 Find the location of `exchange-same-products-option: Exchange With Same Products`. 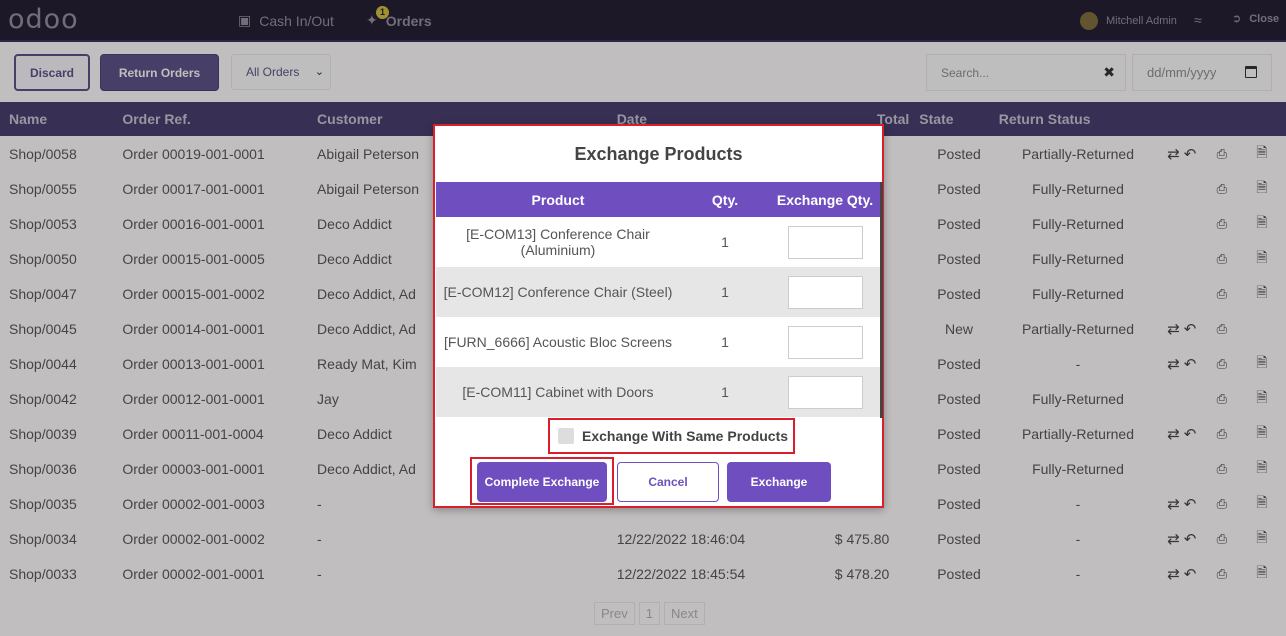

exchange-same-products-option: Exchange With Same Products is located at coordinates (671, 436).